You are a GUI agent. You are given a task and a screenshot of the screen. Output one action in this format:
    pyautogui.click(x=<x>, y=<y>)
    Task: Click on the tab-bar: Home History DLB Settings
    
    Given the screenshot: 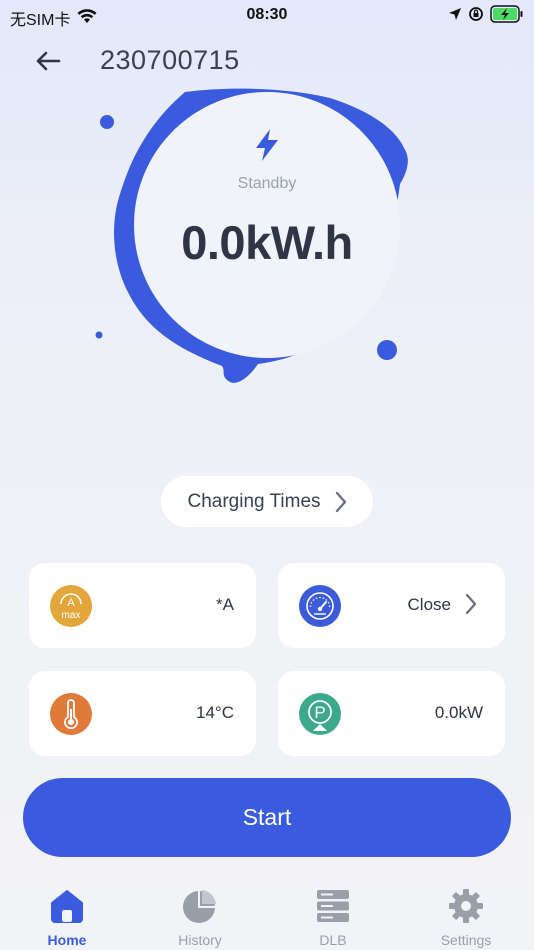 What is the action you would take?
    pyautogui.click(x=267, y=914)
    